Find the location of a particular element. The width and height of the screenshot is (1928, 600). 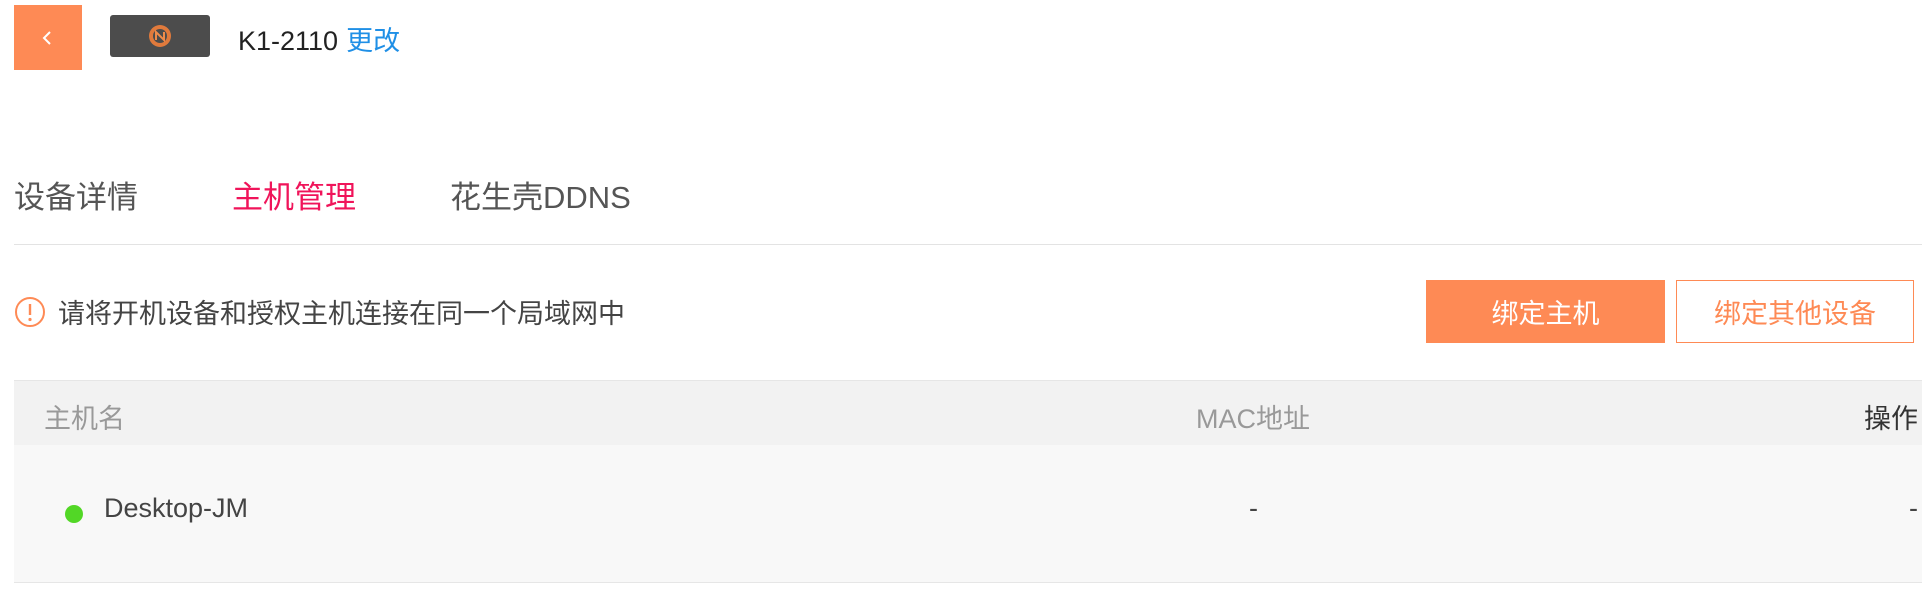

back-button is located at coordinates (48, 37).